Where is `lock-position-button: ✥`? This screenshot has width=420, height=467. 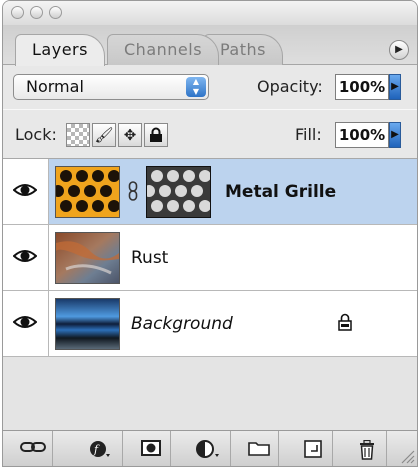
lock-position-button: ✥ is located at coordinates (130, 135).